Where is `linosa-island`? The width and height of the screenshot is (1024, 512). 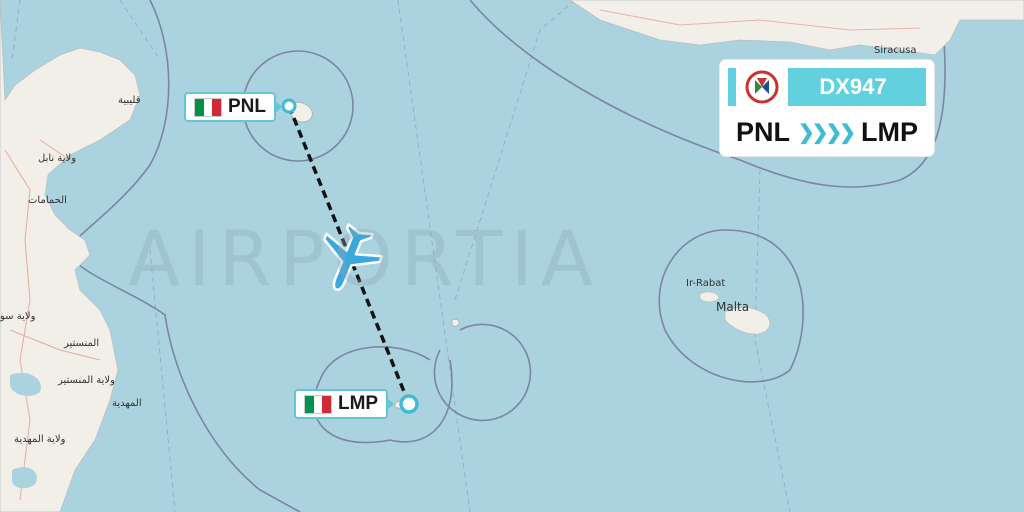
linosa-island is located at coordinates (455, 322).